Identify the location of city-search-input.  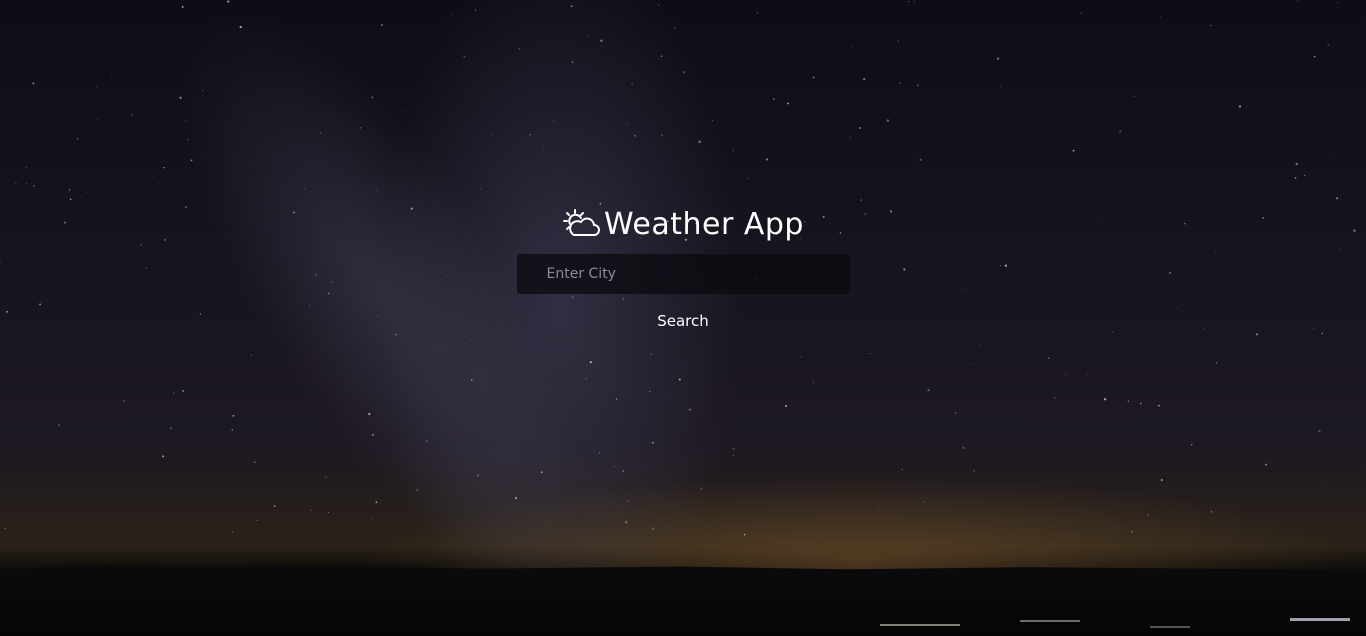
(683, 274).